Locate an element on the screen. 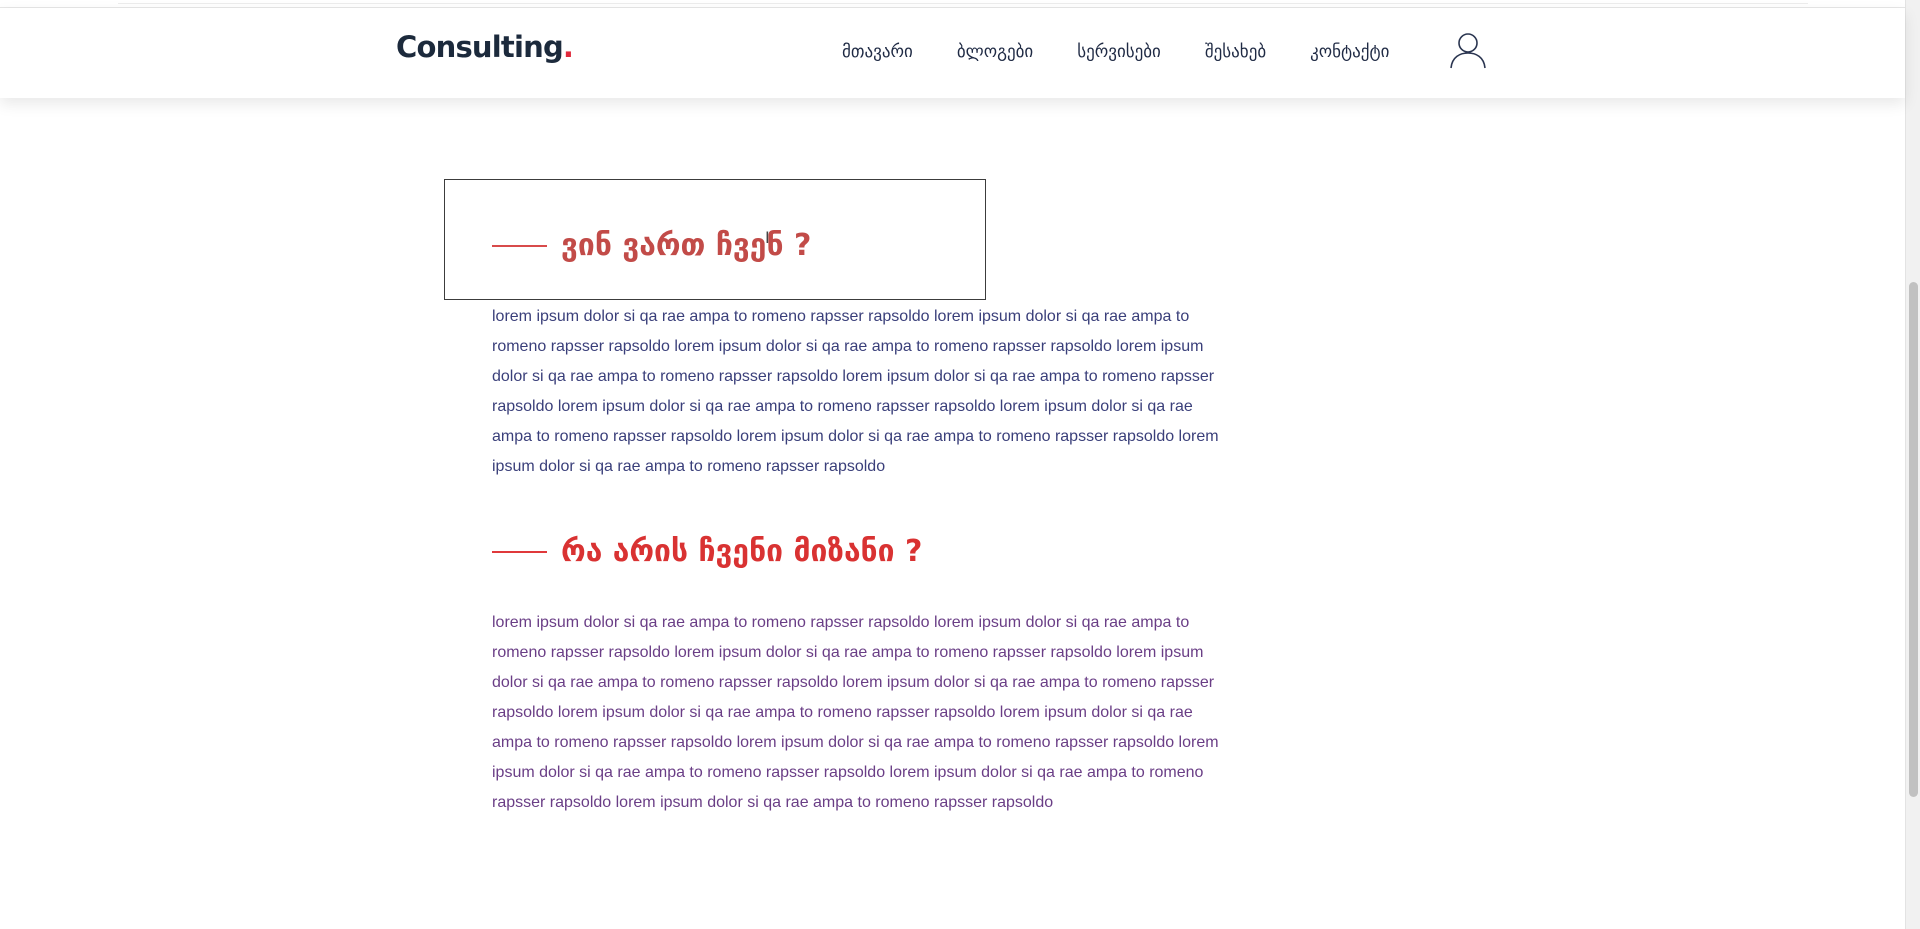  section-heading-text: ვინ ვართ ჩვენ ? is located at coordinates (686, 245).